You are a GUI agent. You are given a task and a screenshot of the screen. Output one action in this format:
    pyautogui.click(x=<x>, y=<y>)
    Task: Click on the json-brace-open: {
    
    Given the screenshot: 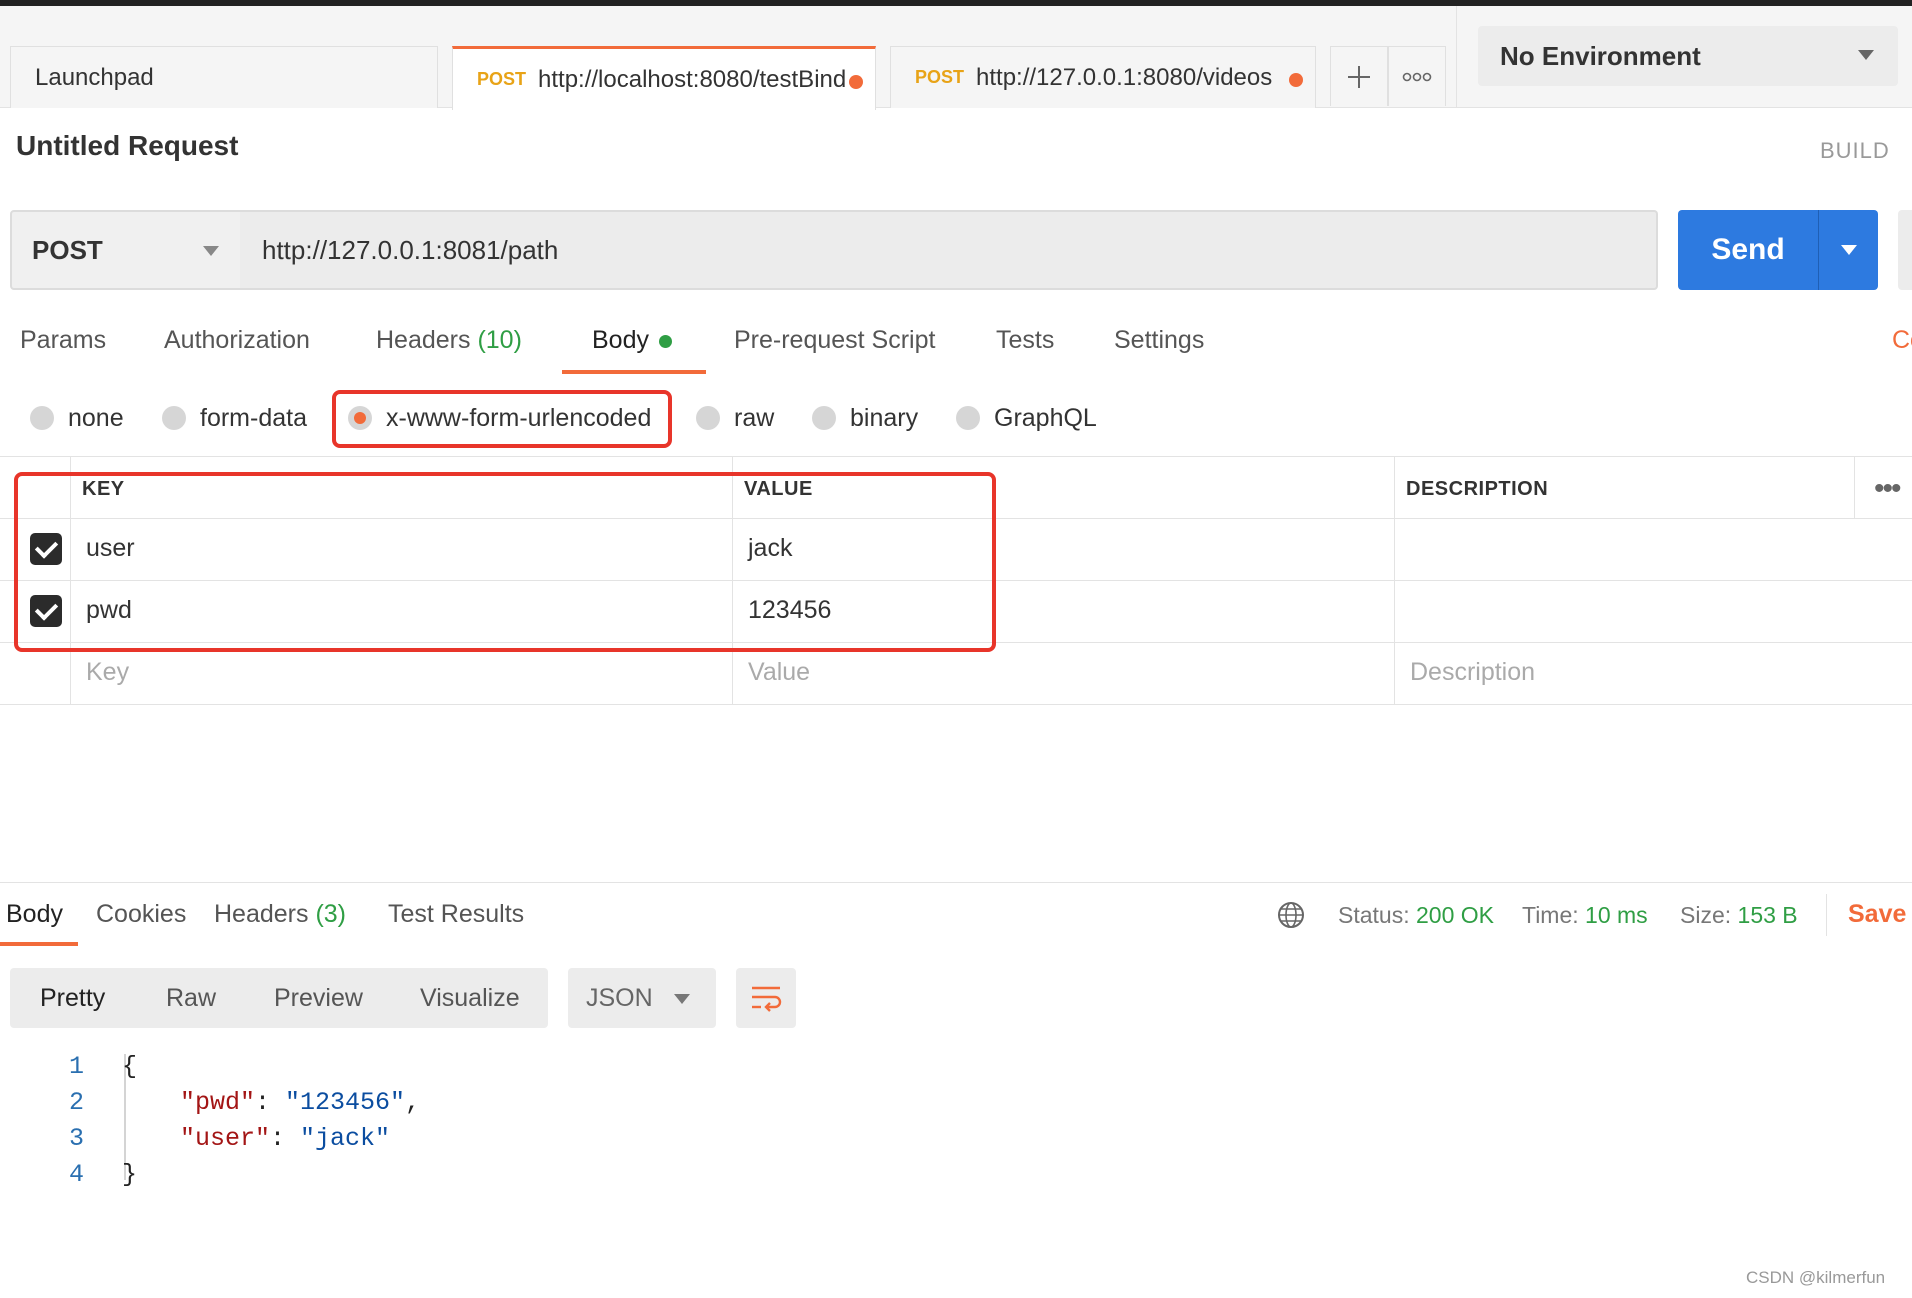 What is the action you would take?
    pyautogui.click(x=130, y=1066)
    